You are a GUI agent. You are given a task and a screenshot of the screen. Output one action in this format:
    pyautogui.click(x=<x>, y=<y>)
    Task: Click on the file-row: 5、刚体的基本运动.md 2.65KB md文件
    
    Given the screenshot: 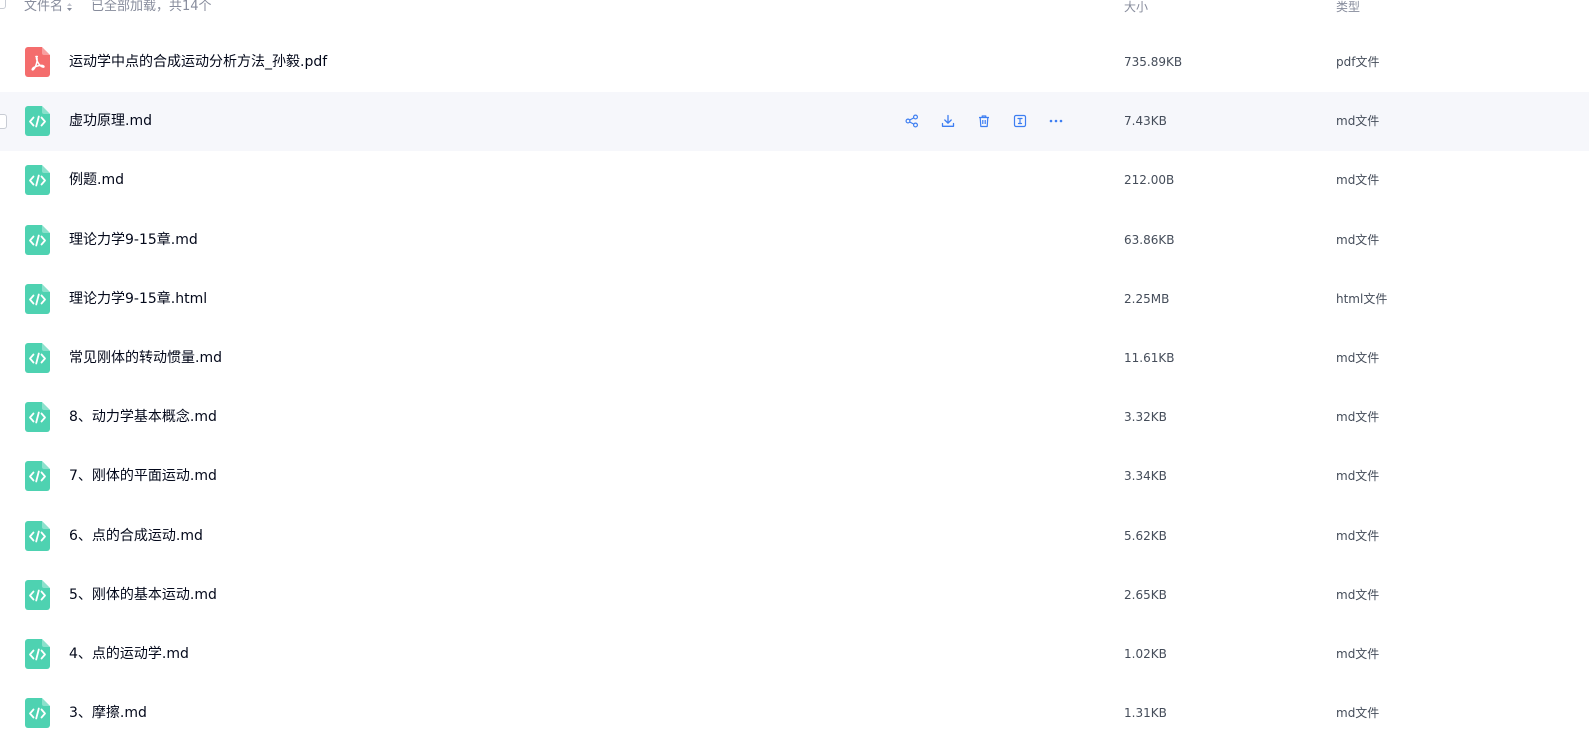 What is the action you would take?
    pyautogui.click(x=794, y=595)
    